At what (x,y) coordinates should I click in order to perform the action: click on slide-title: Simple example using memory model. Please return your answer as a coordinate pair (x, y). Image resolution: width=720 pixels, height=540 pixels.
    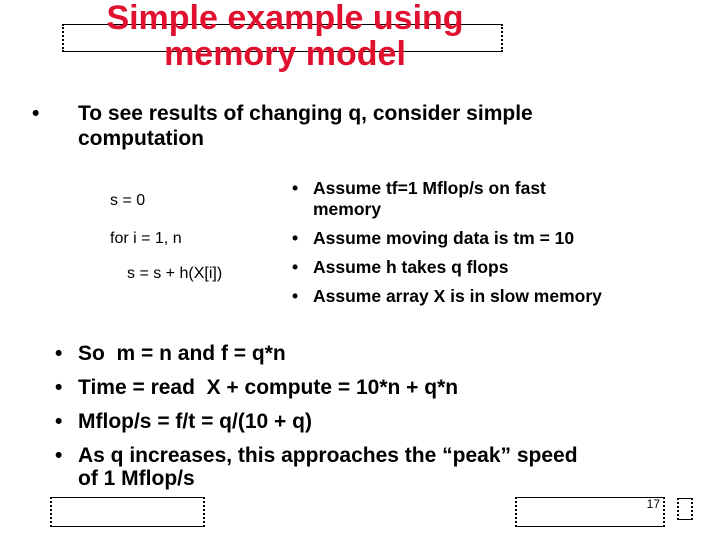
    Looking at the image, I should click on (285, 36).